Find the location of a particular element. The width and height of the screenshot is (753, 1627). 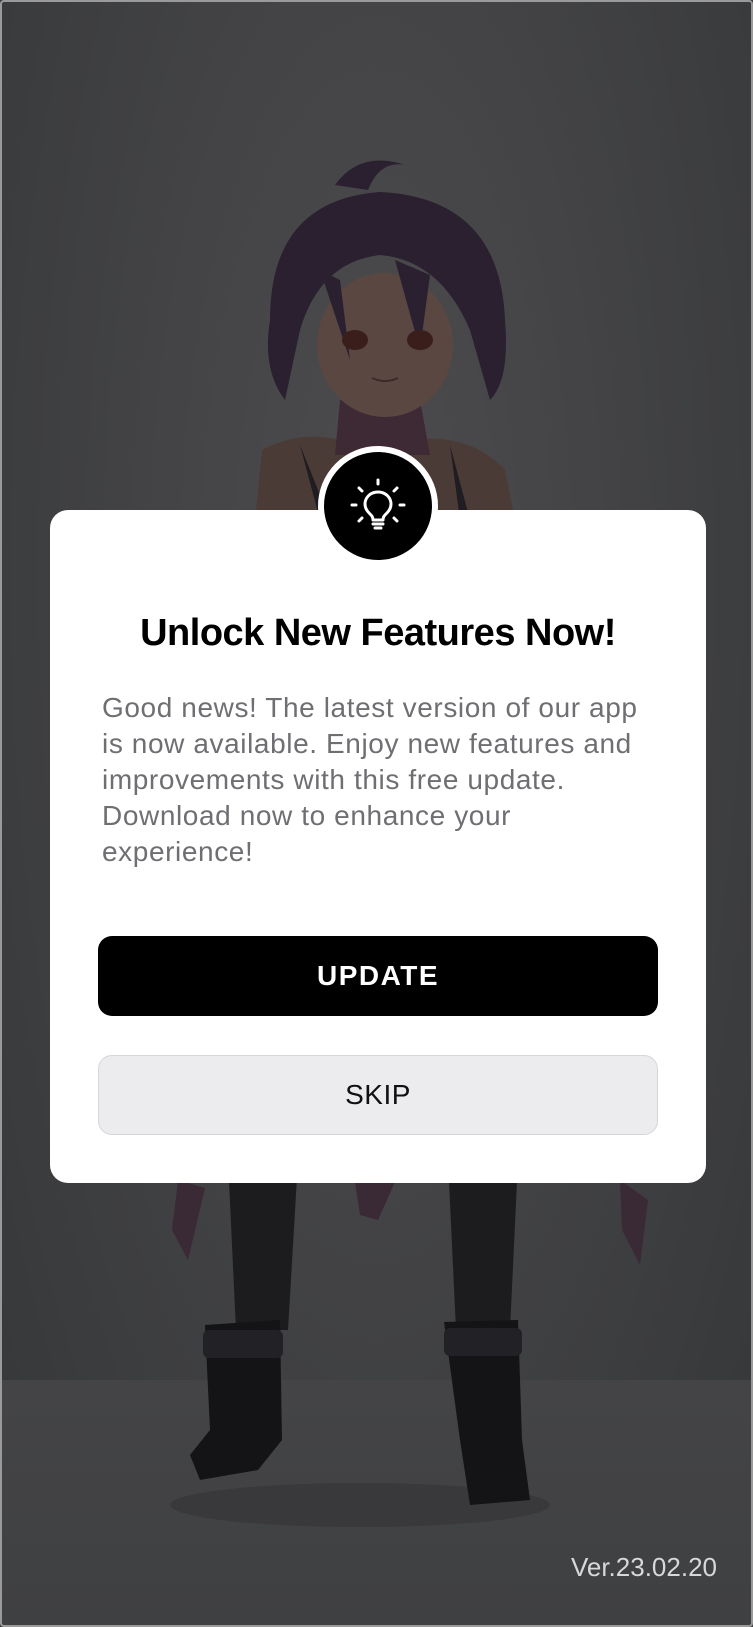

skip-button: SKIP is located at coordinates (378, 1095).